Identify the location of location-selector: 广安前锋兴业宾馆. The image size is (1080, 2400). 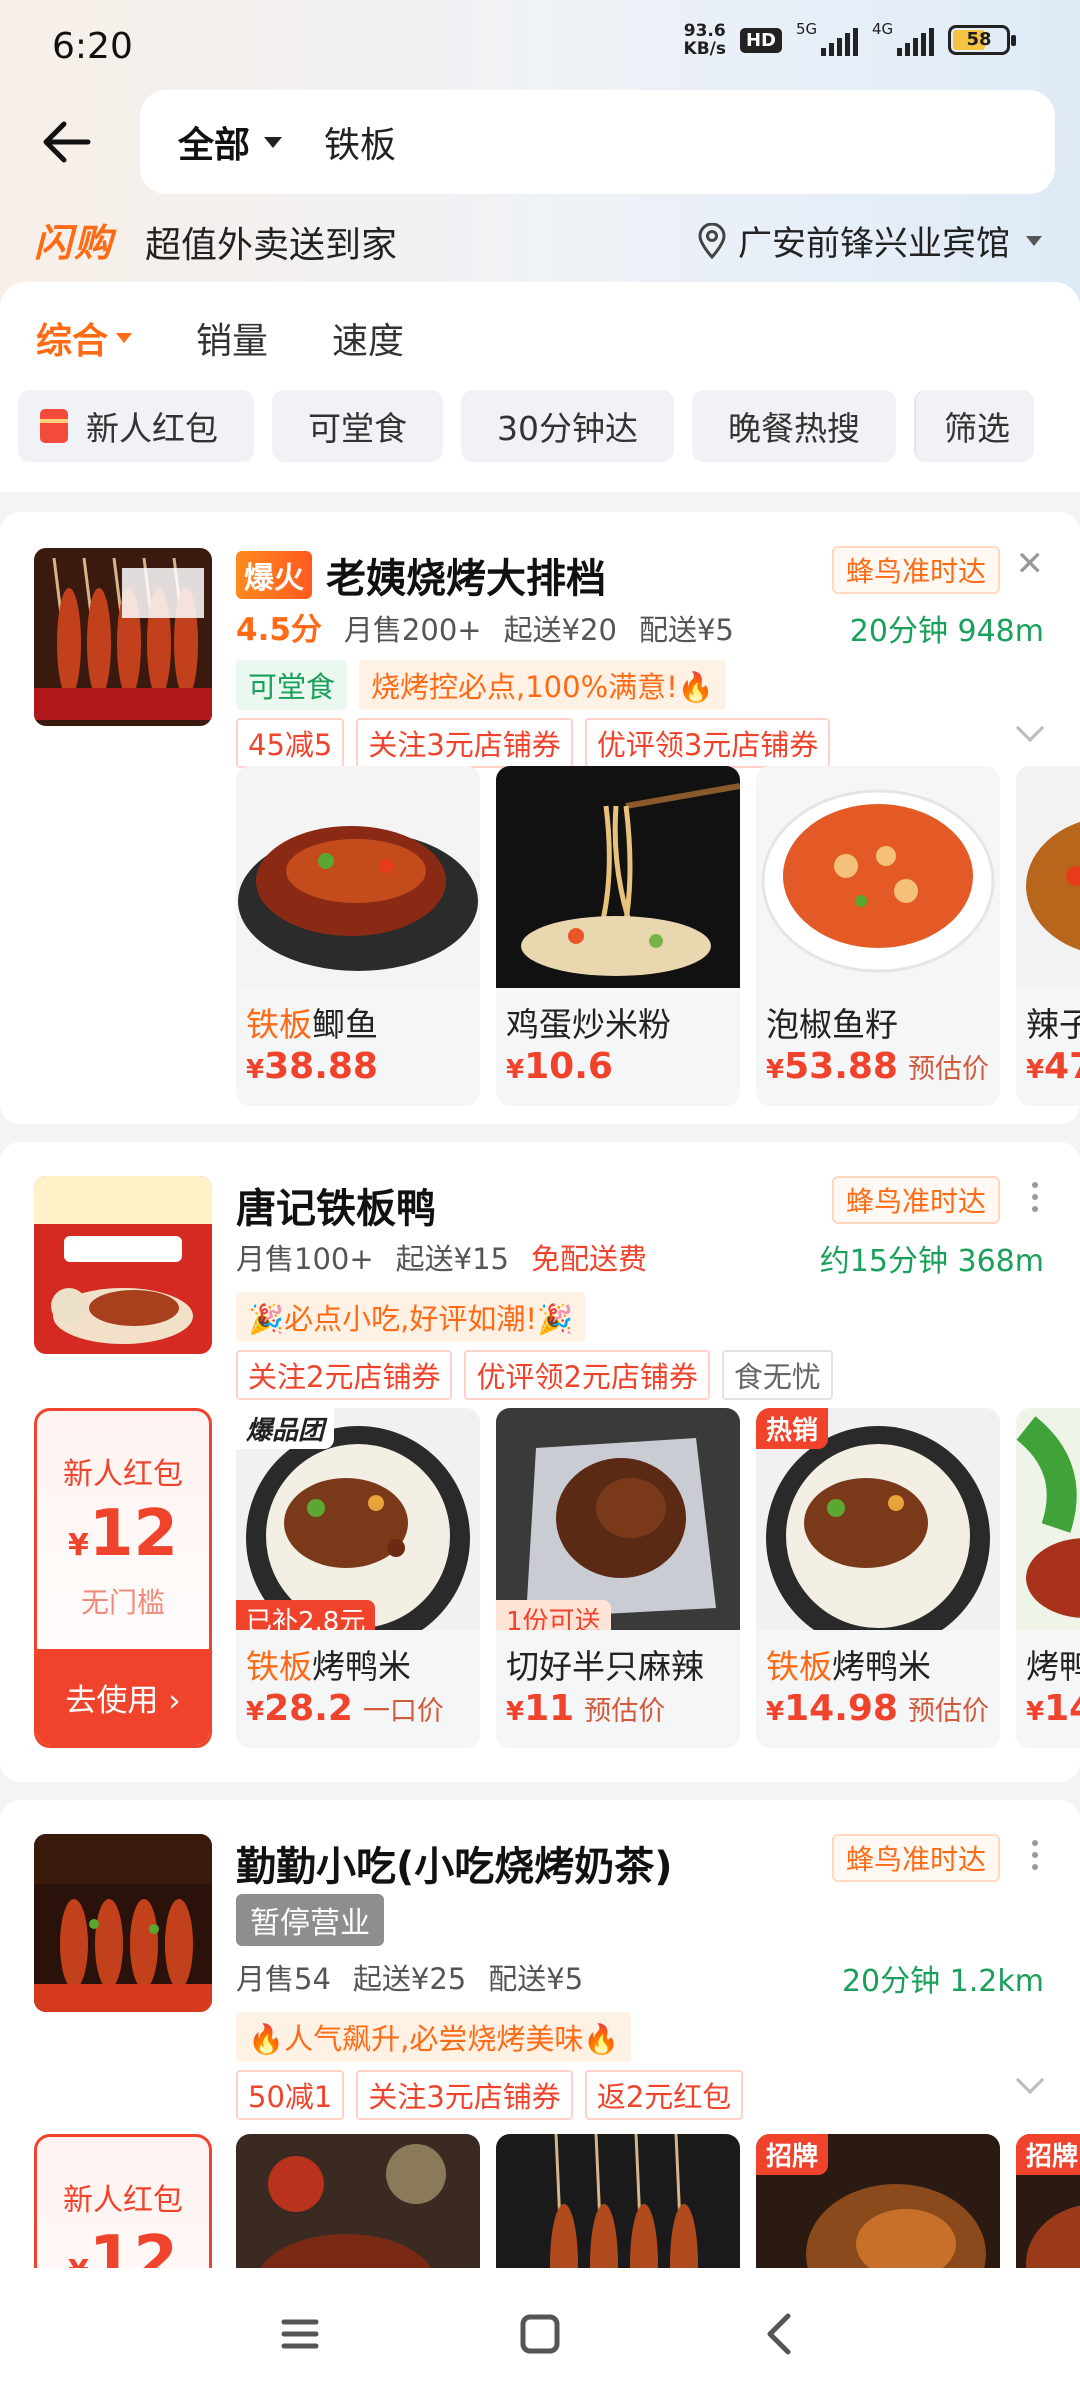
(869, 240).